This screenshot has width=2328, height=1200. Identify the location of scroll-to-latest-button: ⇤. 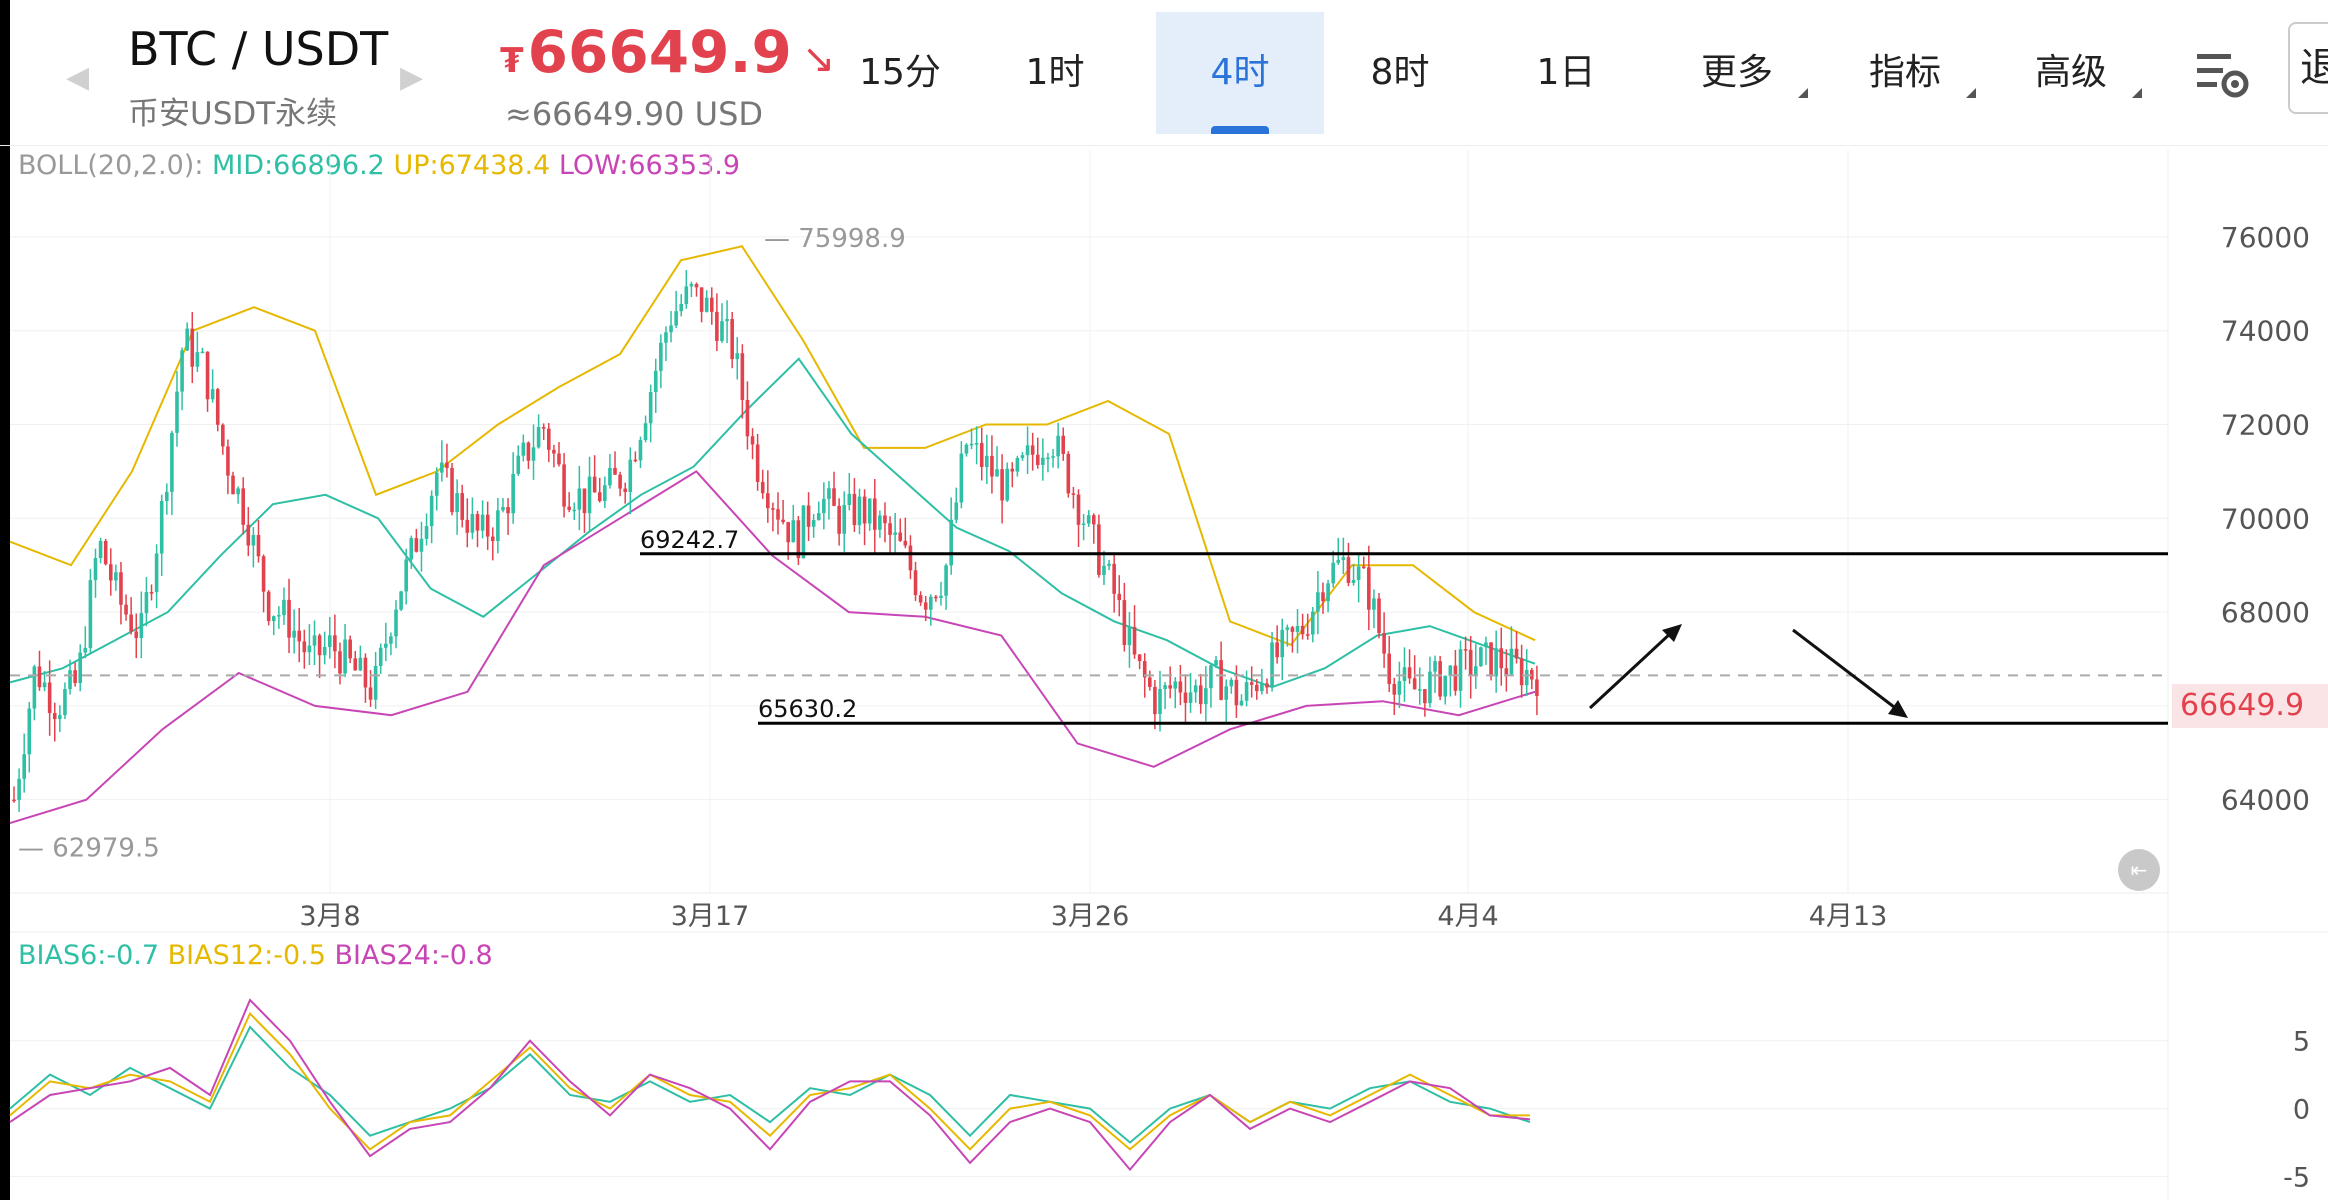
(2139, 870).